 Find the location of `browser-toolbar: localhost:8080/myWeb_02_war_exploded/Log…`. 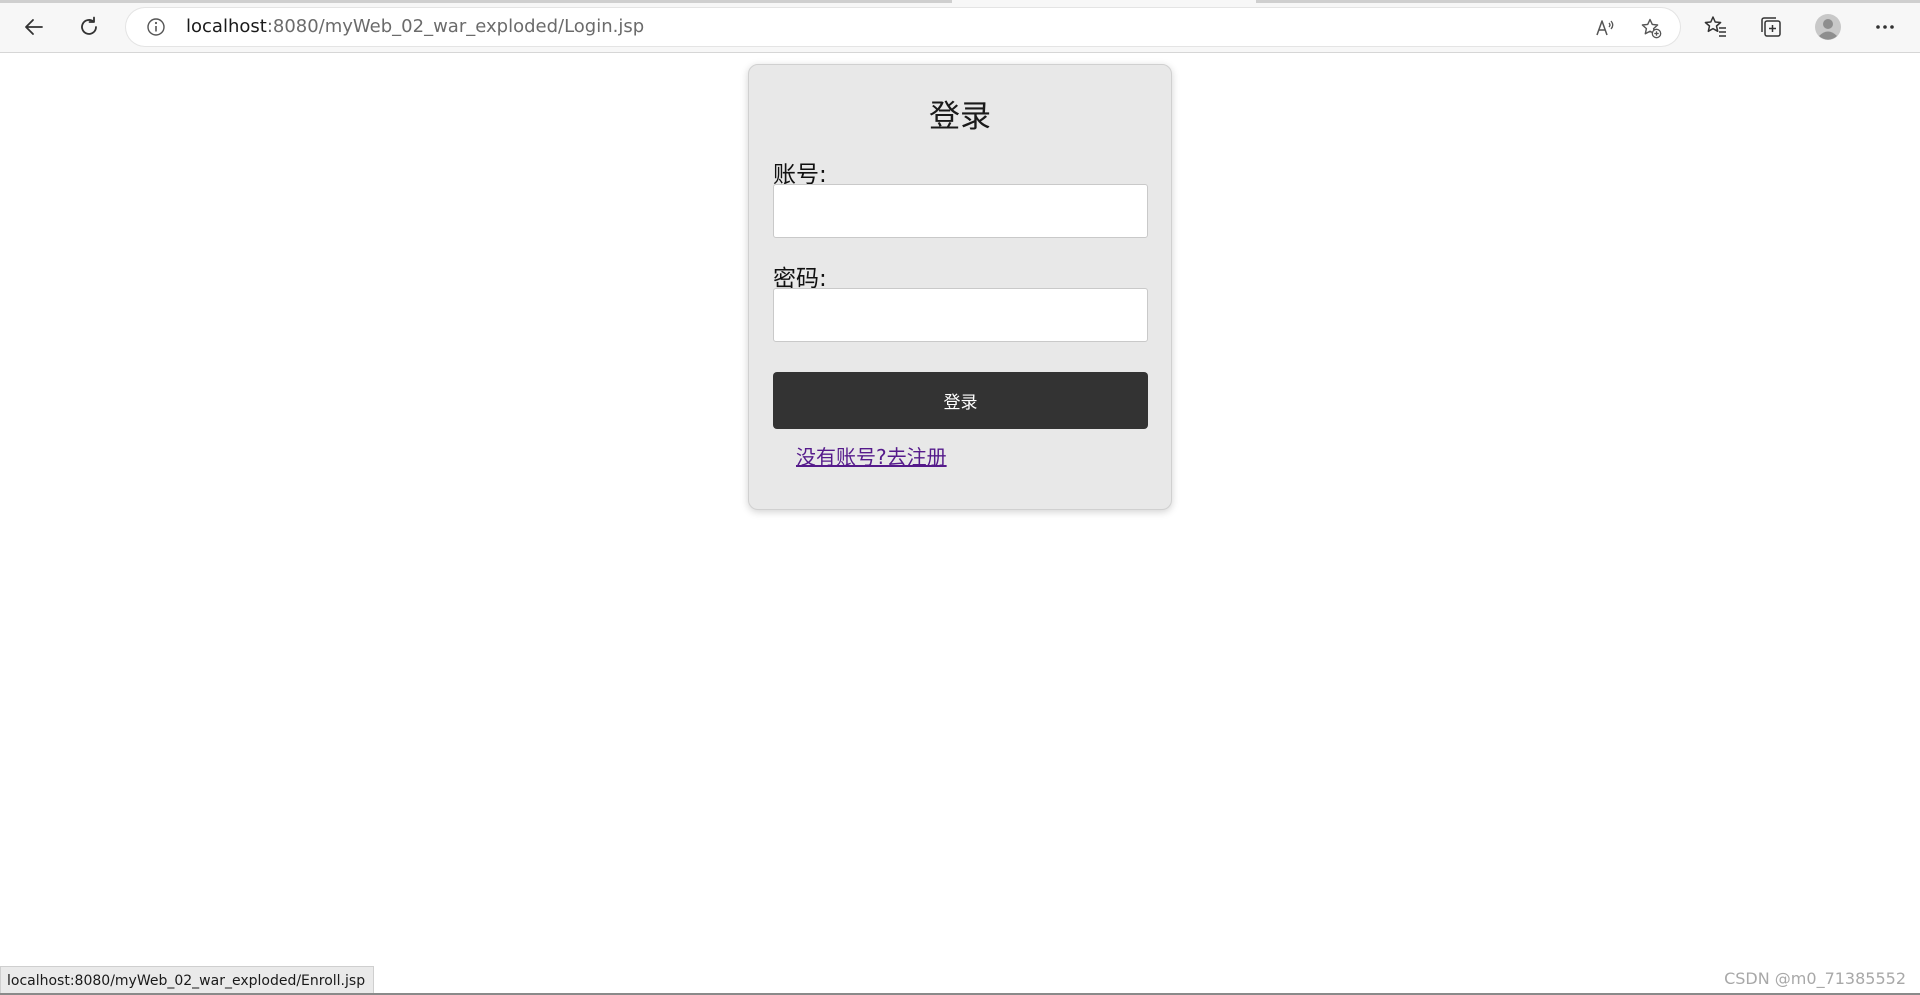

browser-toolbar: localhost:8080/myWeb_02_war_exploded/Log… is located at coordinates (960, 26).